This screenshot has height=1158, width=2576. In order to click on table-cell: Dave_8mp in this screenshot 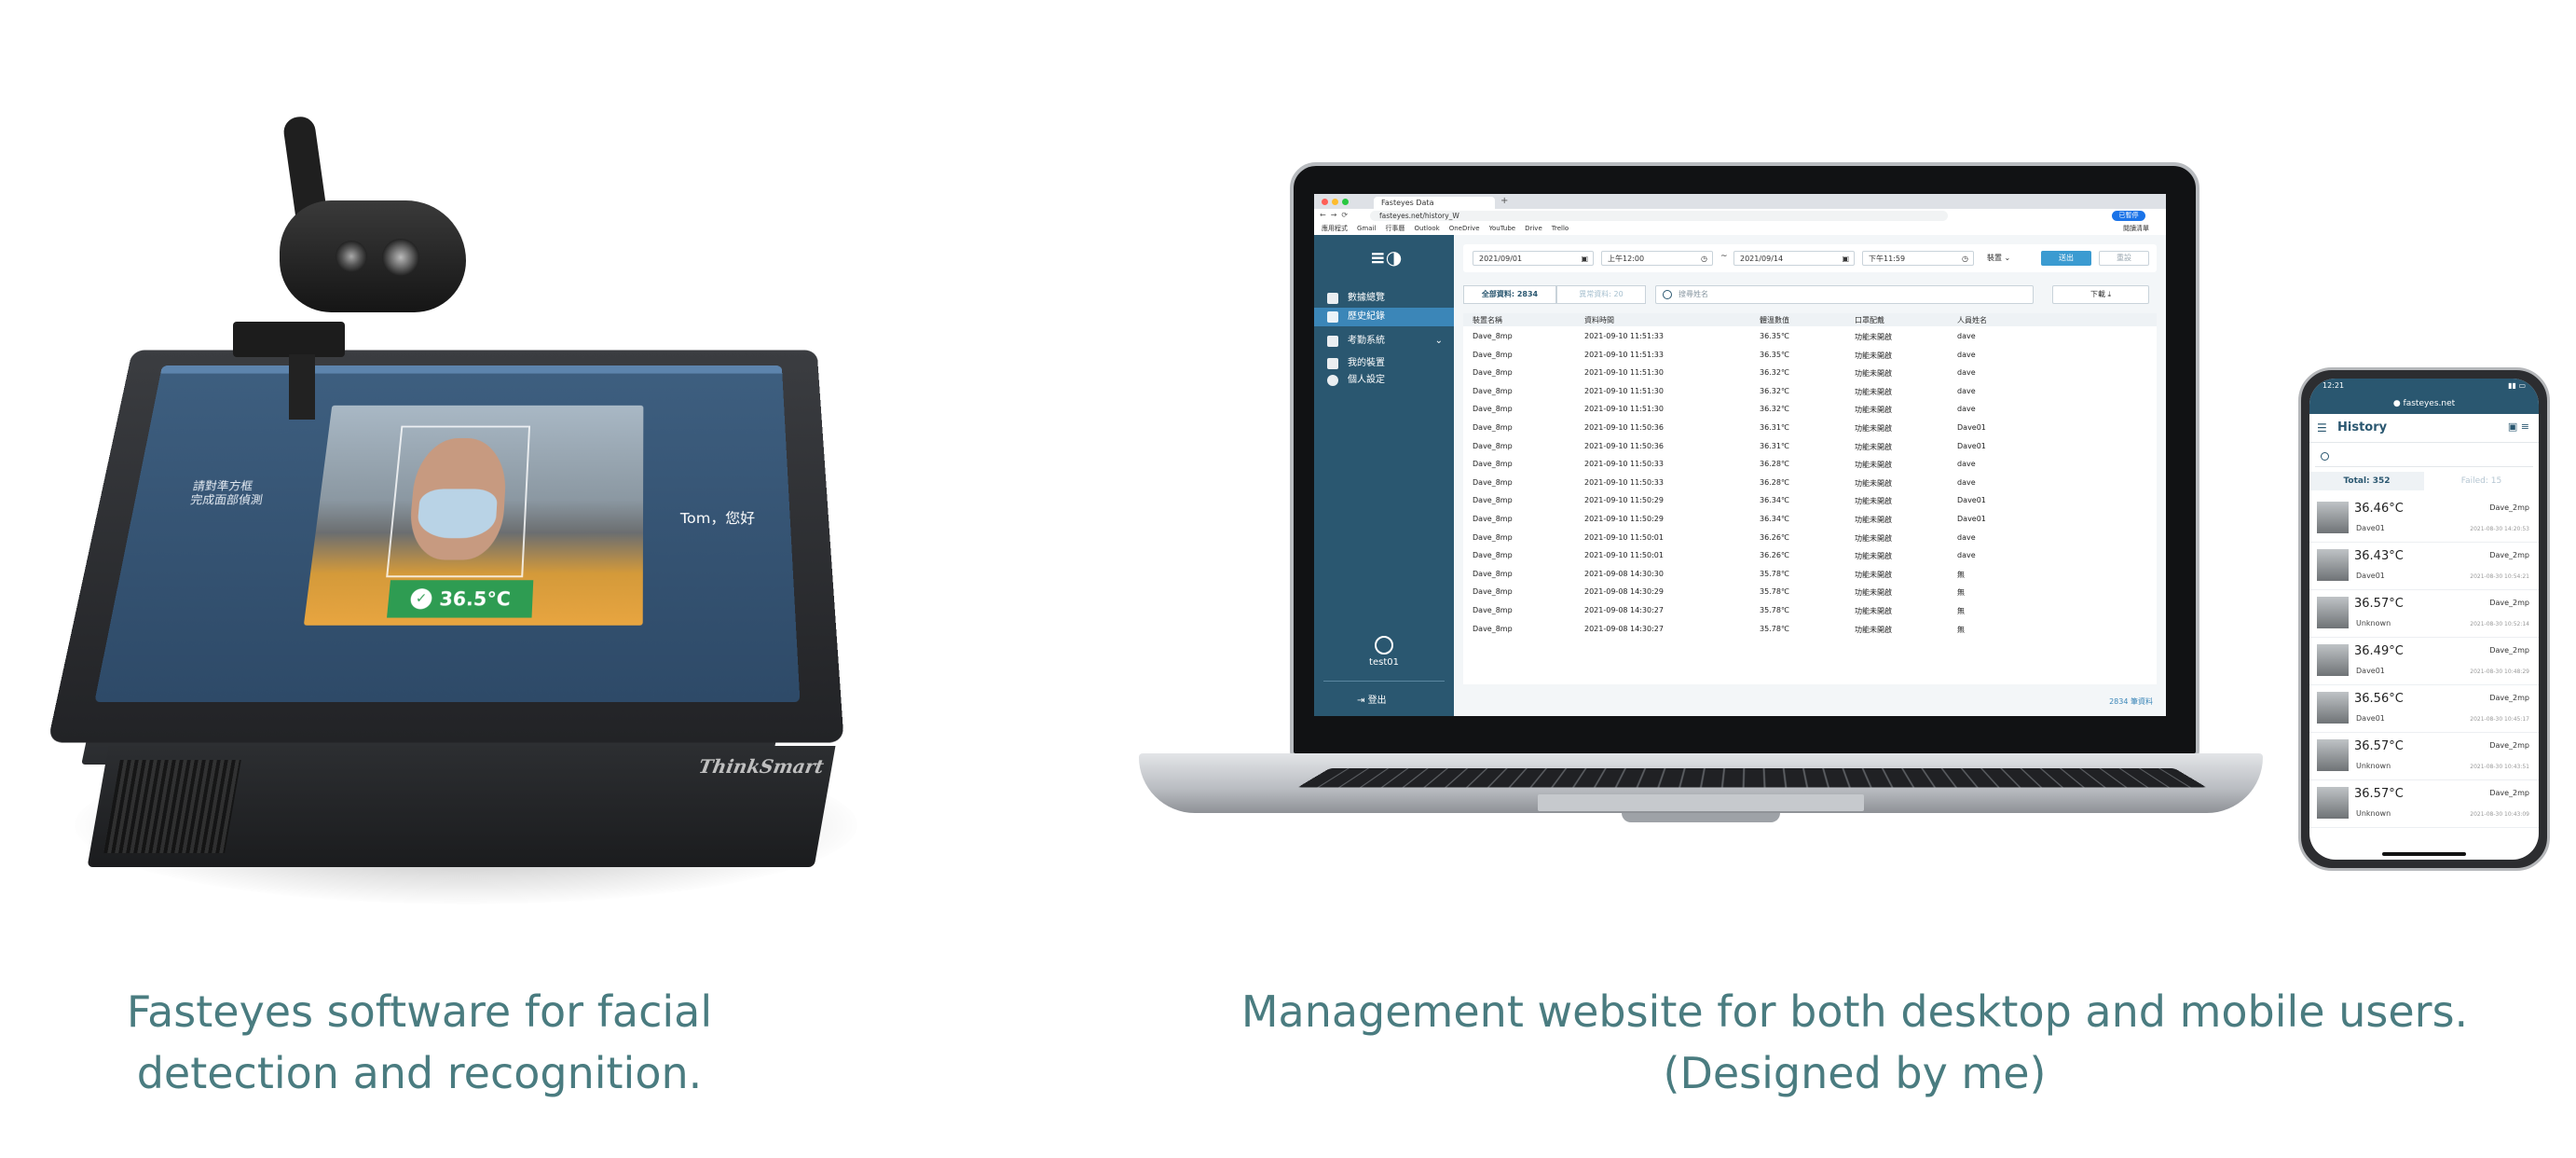, I will do `click(1493, 482)`.